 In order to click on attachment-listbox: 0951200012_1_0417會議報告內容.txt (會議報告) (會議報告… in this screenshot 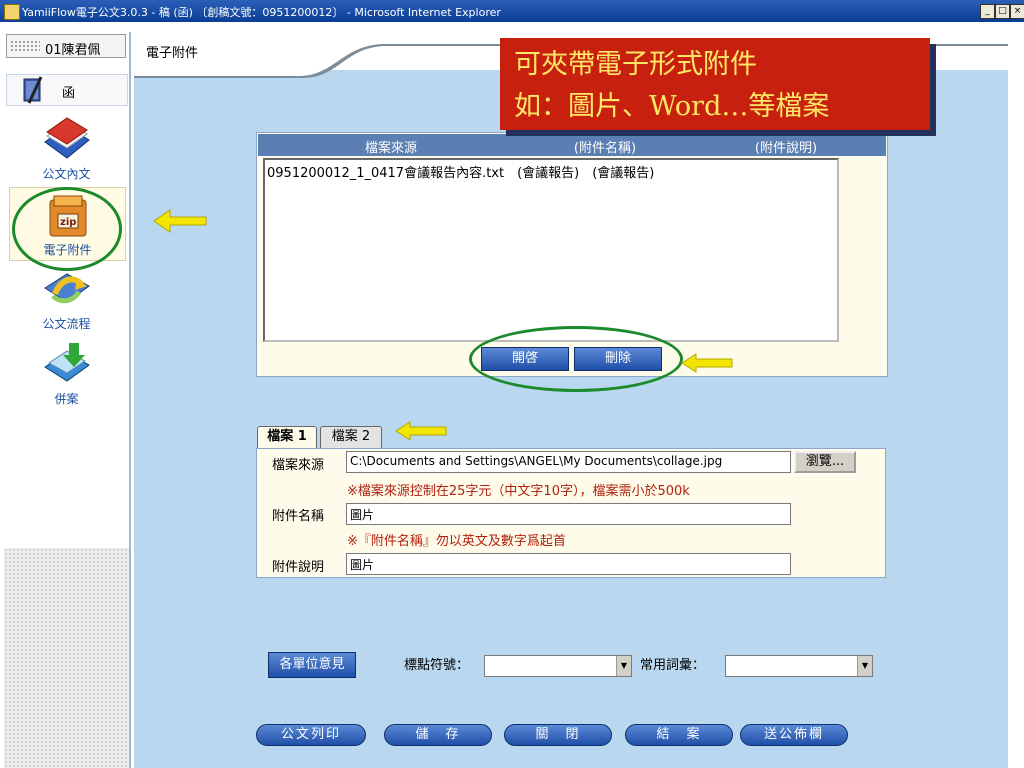, I will do `click(551, 250)`.